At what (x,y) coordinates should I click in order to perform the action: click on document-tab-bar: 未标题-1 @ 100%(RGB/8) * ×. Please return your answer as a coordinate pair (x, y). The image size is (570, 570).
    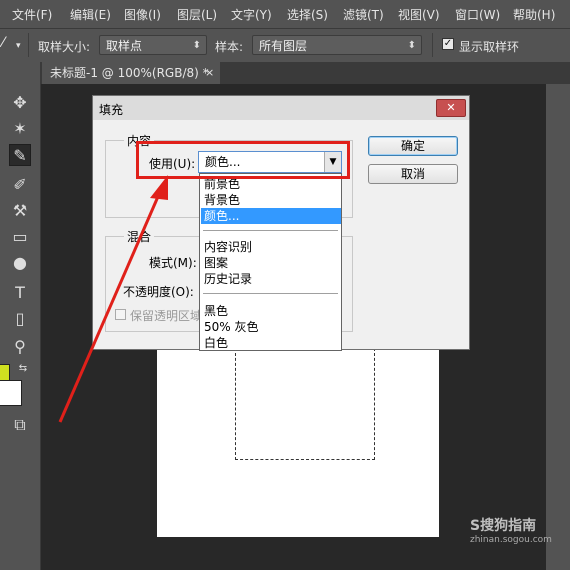
    Looking at the image, I should click on (305, 73).